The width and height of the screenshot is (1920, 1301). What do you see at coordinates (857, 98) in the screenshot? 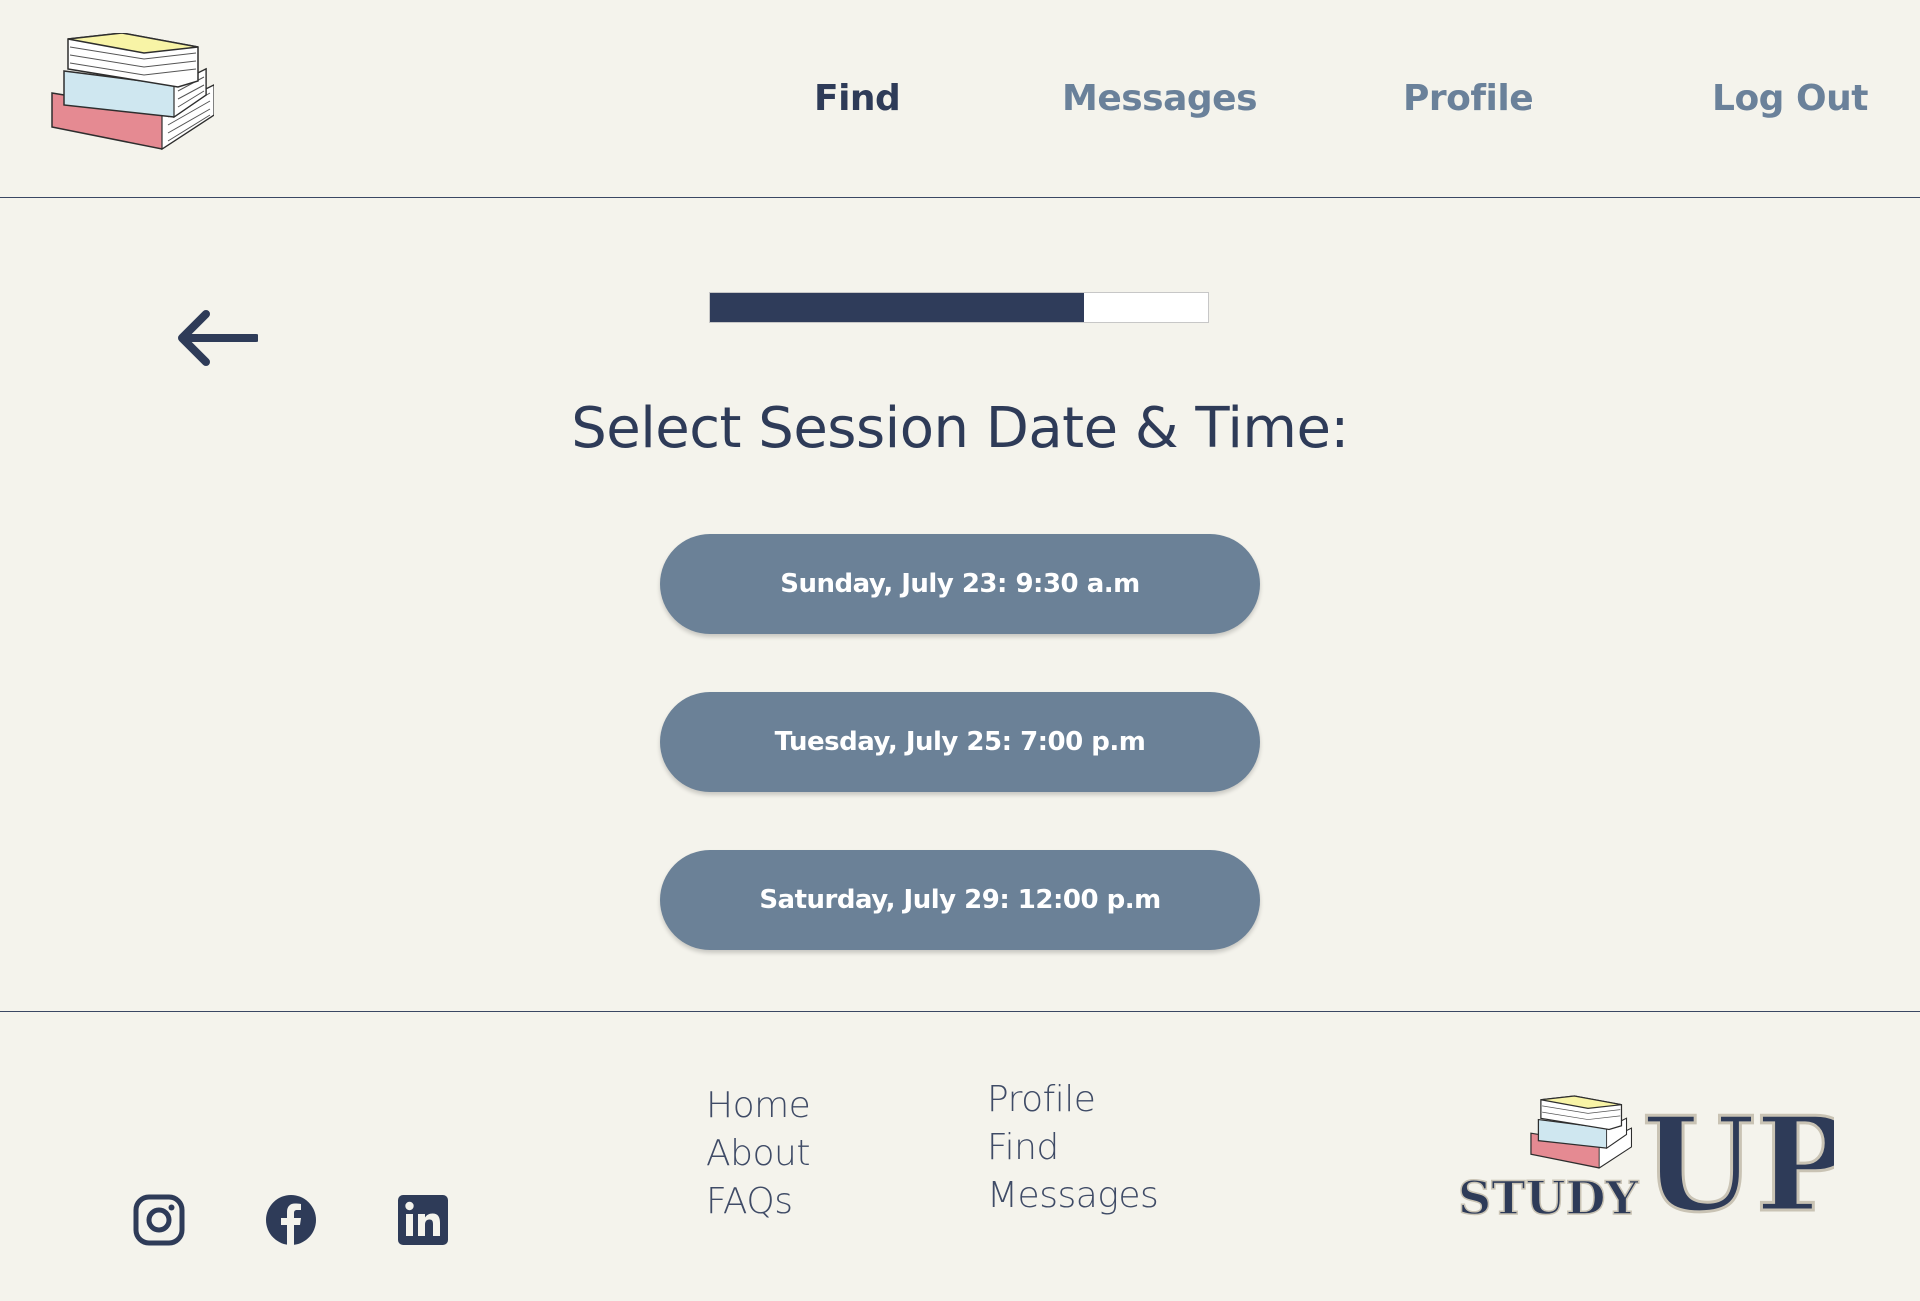
I see `nav-find: Find` at bounding box center [857, 98].